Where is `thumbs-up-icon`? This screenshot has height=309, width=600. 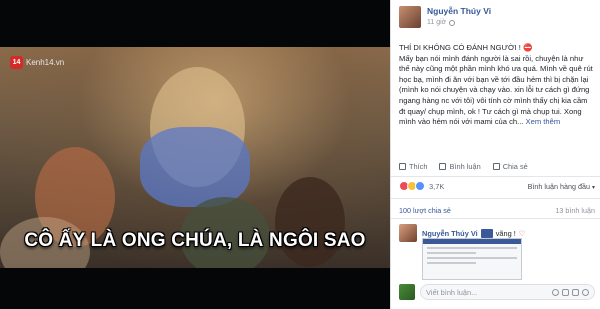
thumbs-up-icon is located at coordinates (402, 166).